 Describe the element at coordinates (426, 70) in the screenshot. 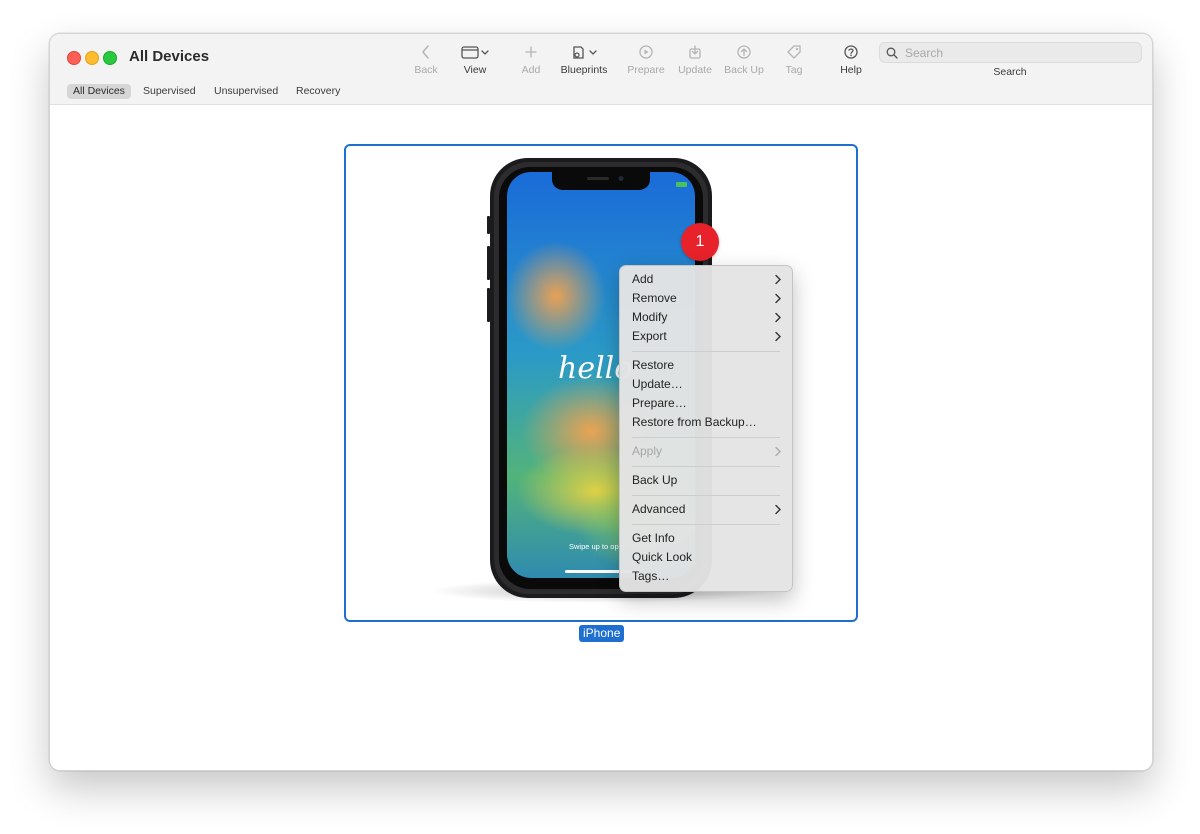

I see `back-label: Back` at that location.